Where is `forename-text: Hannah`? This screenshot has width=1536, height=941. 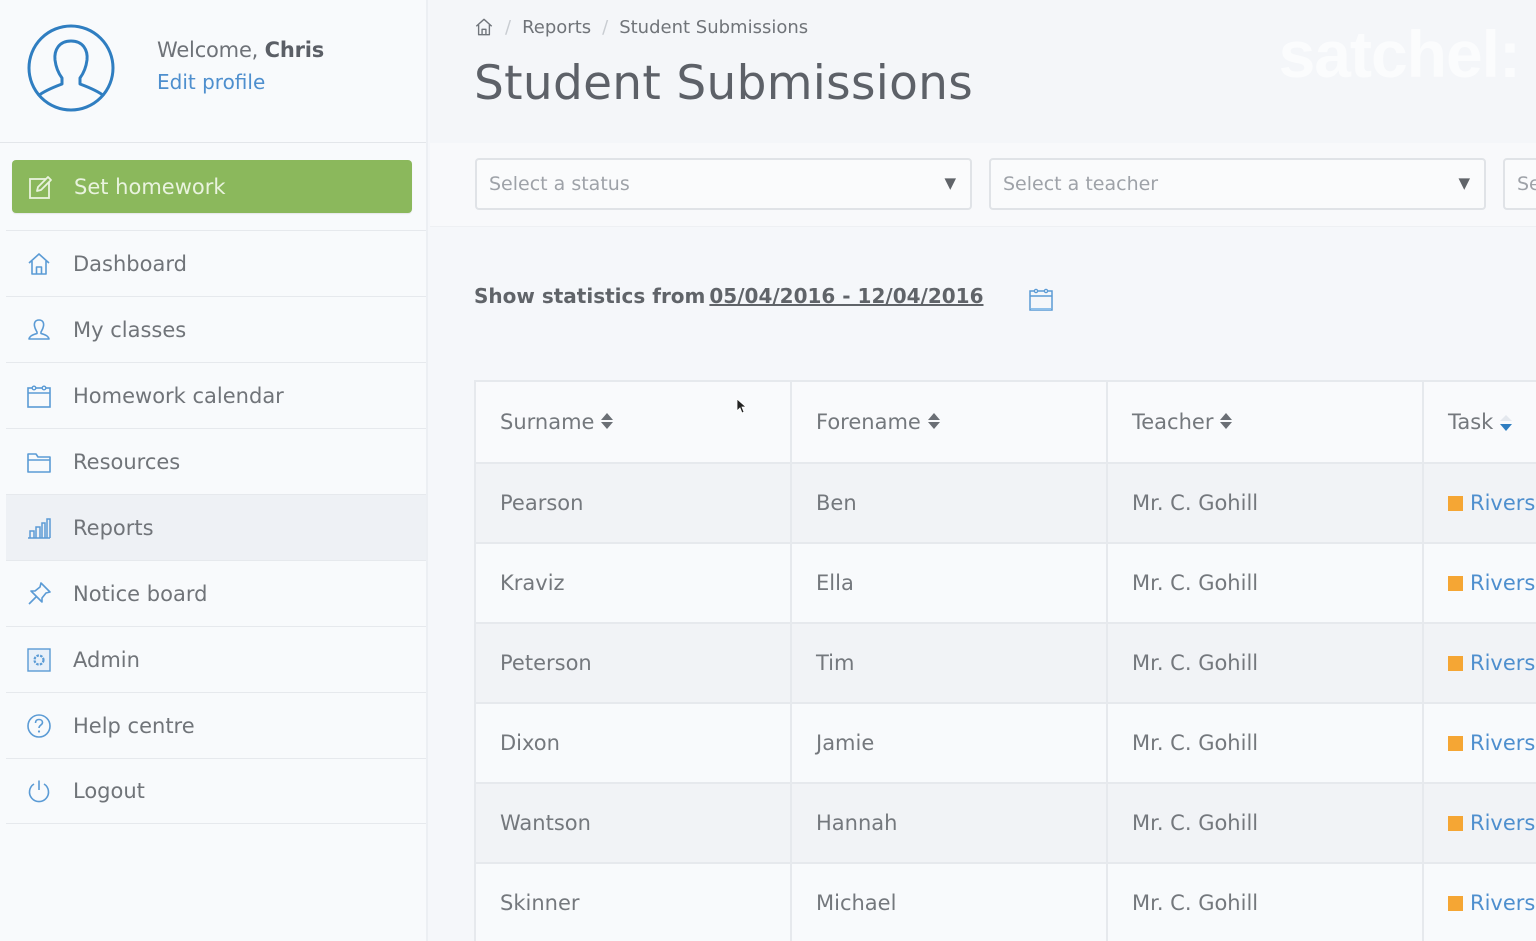
forename-text: Hannah is located at coordinates (857, 823).